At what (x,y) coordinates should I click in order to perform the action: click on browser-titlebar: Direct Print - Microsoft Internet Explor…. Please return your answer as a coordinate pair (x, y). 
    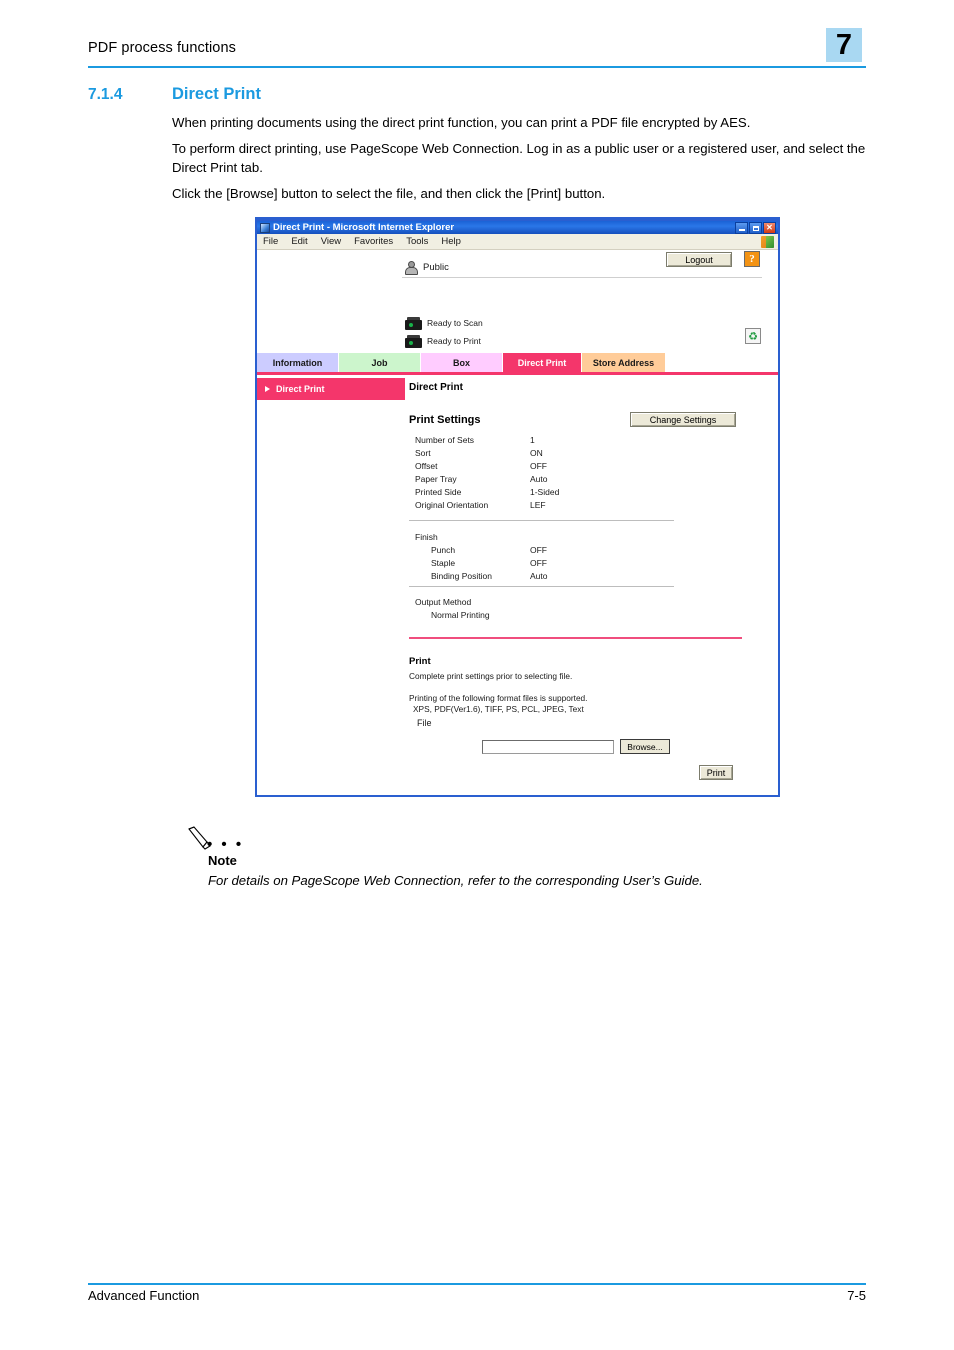
    Looking at the image, I should click on (517, 226).